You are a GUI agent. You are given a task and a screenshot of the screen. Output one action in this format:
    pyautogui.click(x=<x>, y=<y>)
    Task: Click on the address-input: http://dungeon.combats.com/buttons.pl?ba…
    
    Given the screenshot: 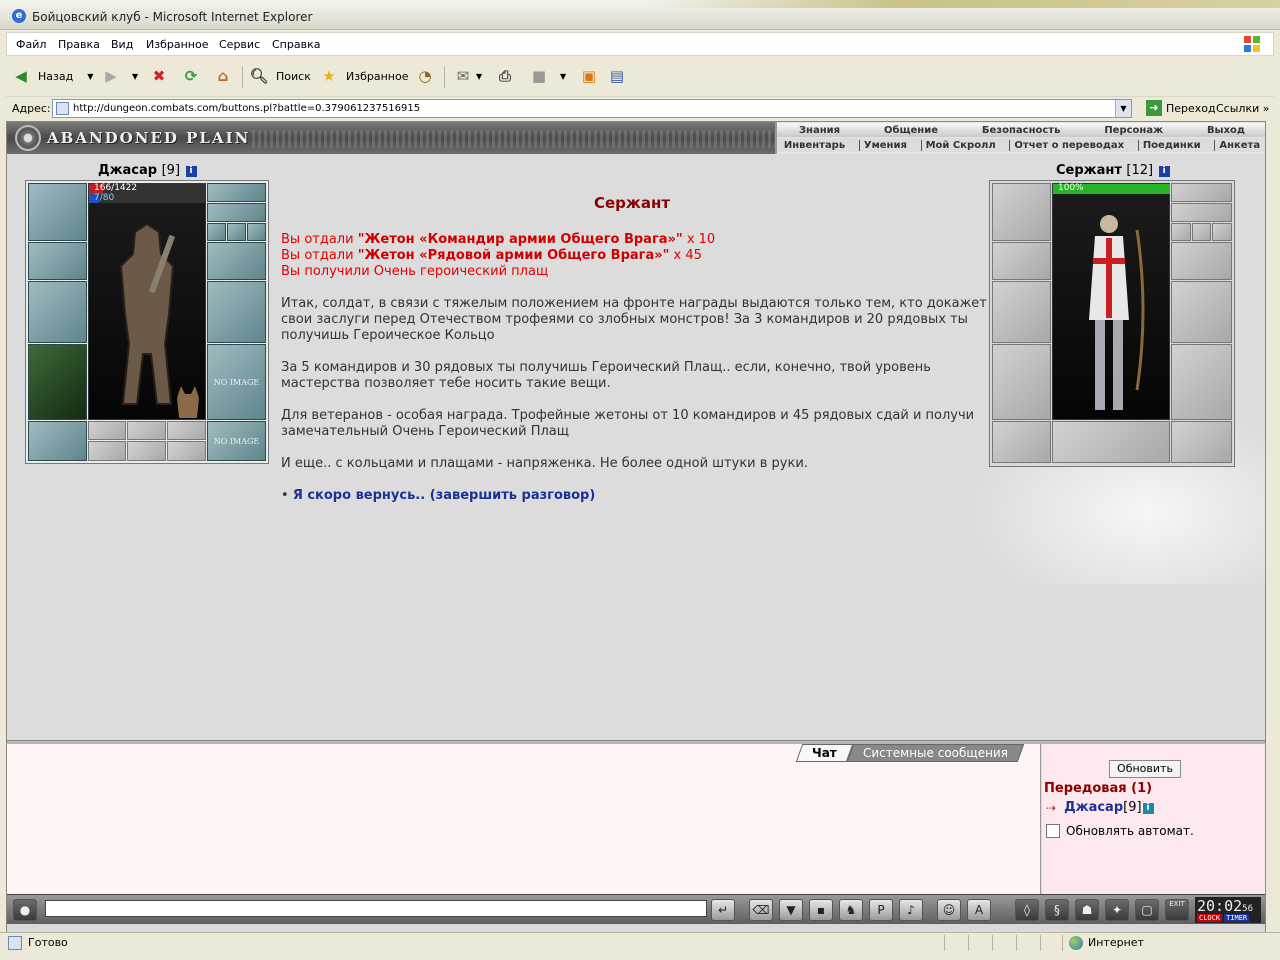 What is the action you would take?
    pyautogui.click(x=592, y=108)
    